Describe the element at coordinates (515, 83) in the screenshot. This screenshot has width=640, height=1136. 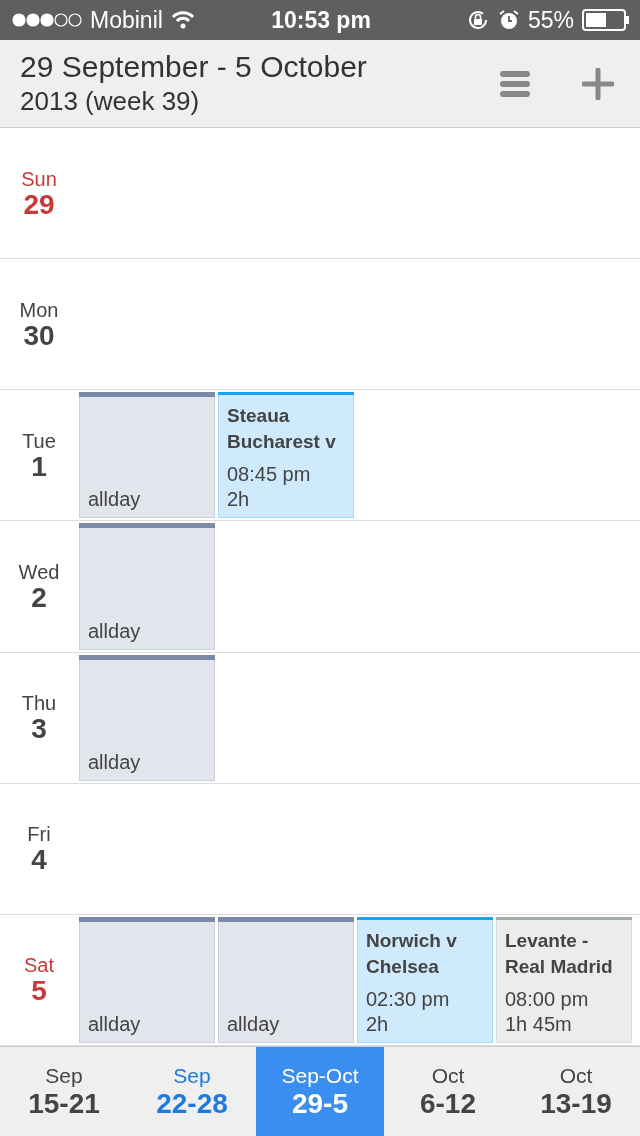
I see `menu-icon` at that location.